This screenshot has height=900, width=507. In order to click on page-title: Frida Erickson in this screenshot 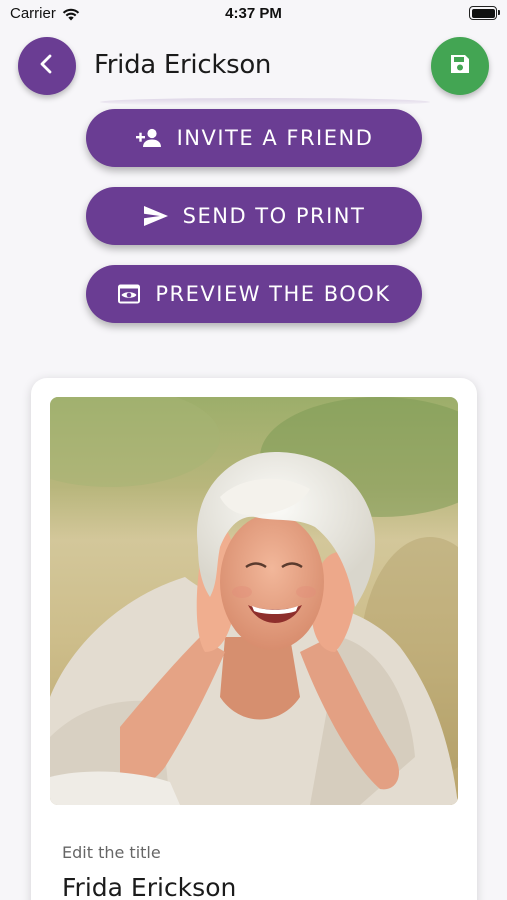, I will do `click(183, 65)`.